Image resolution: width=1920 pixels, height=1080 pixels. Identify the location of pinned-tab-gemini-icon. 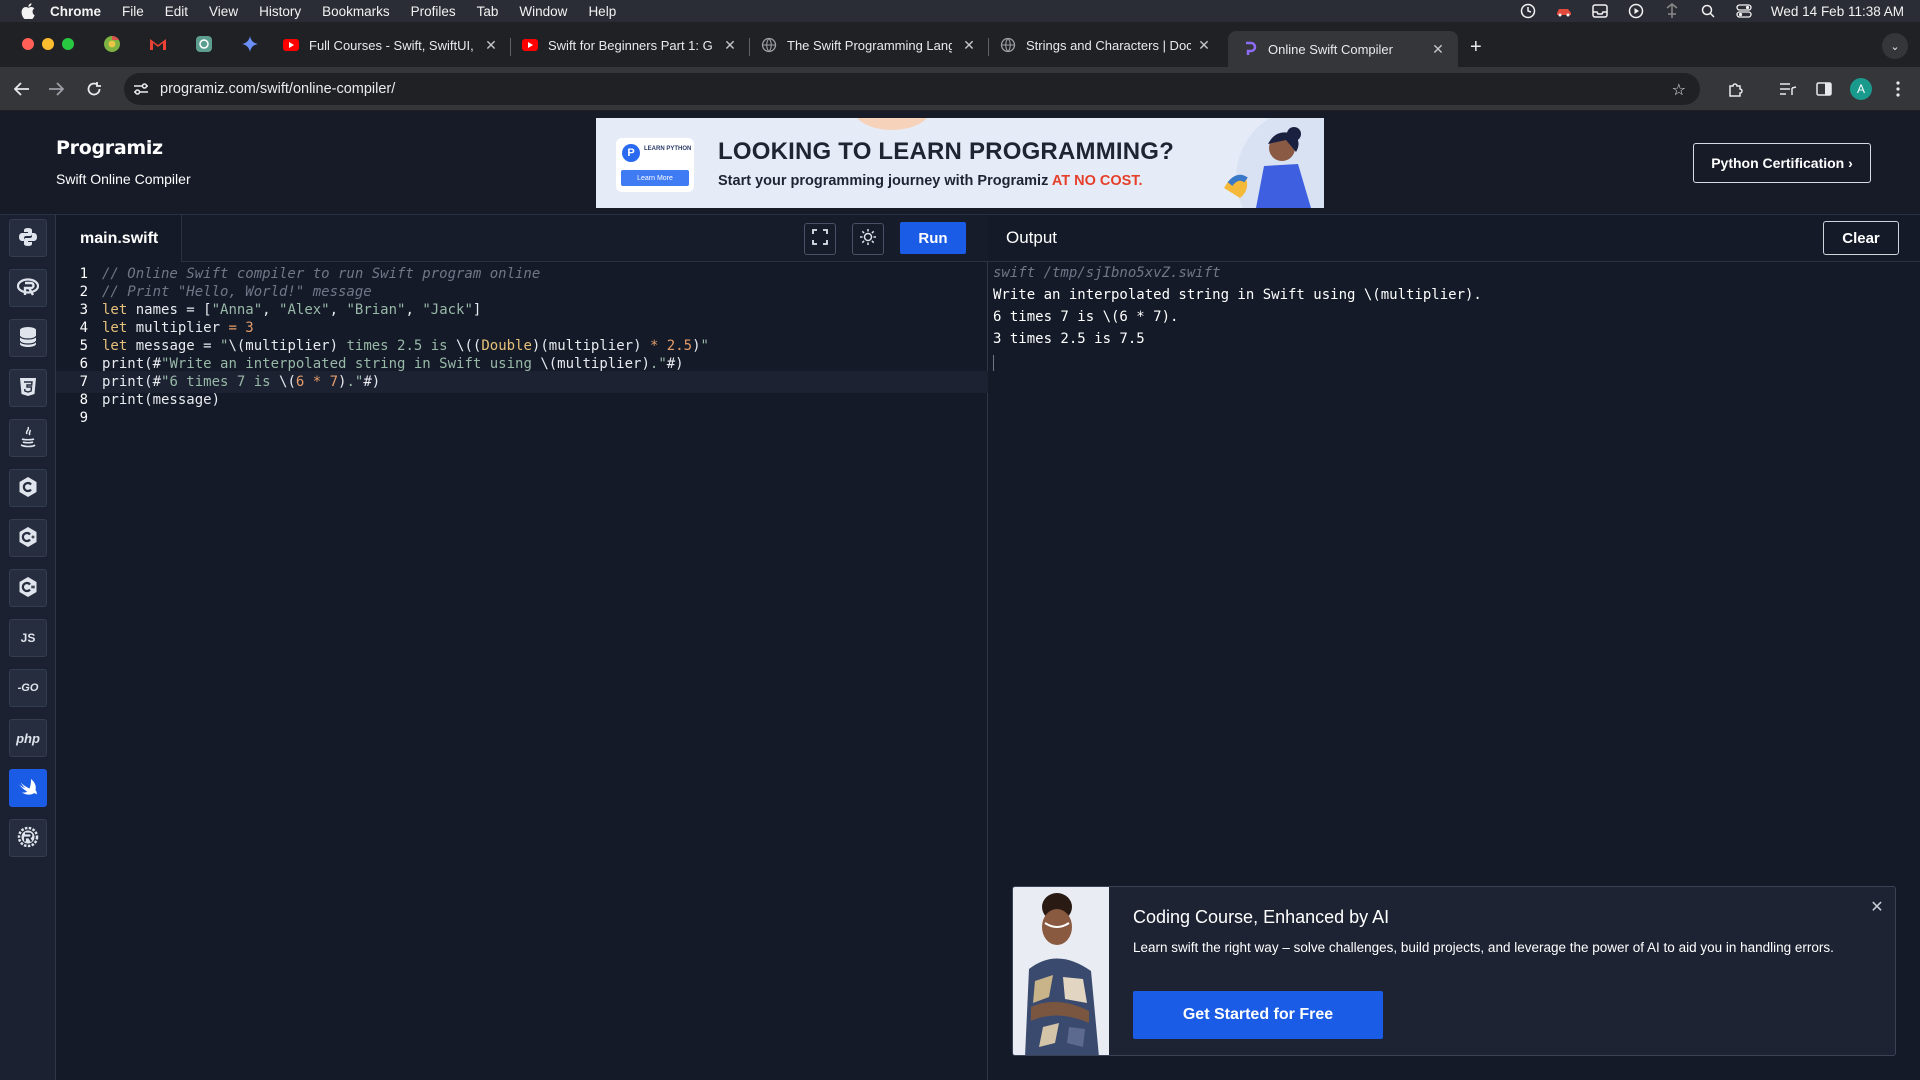
(250, 44).